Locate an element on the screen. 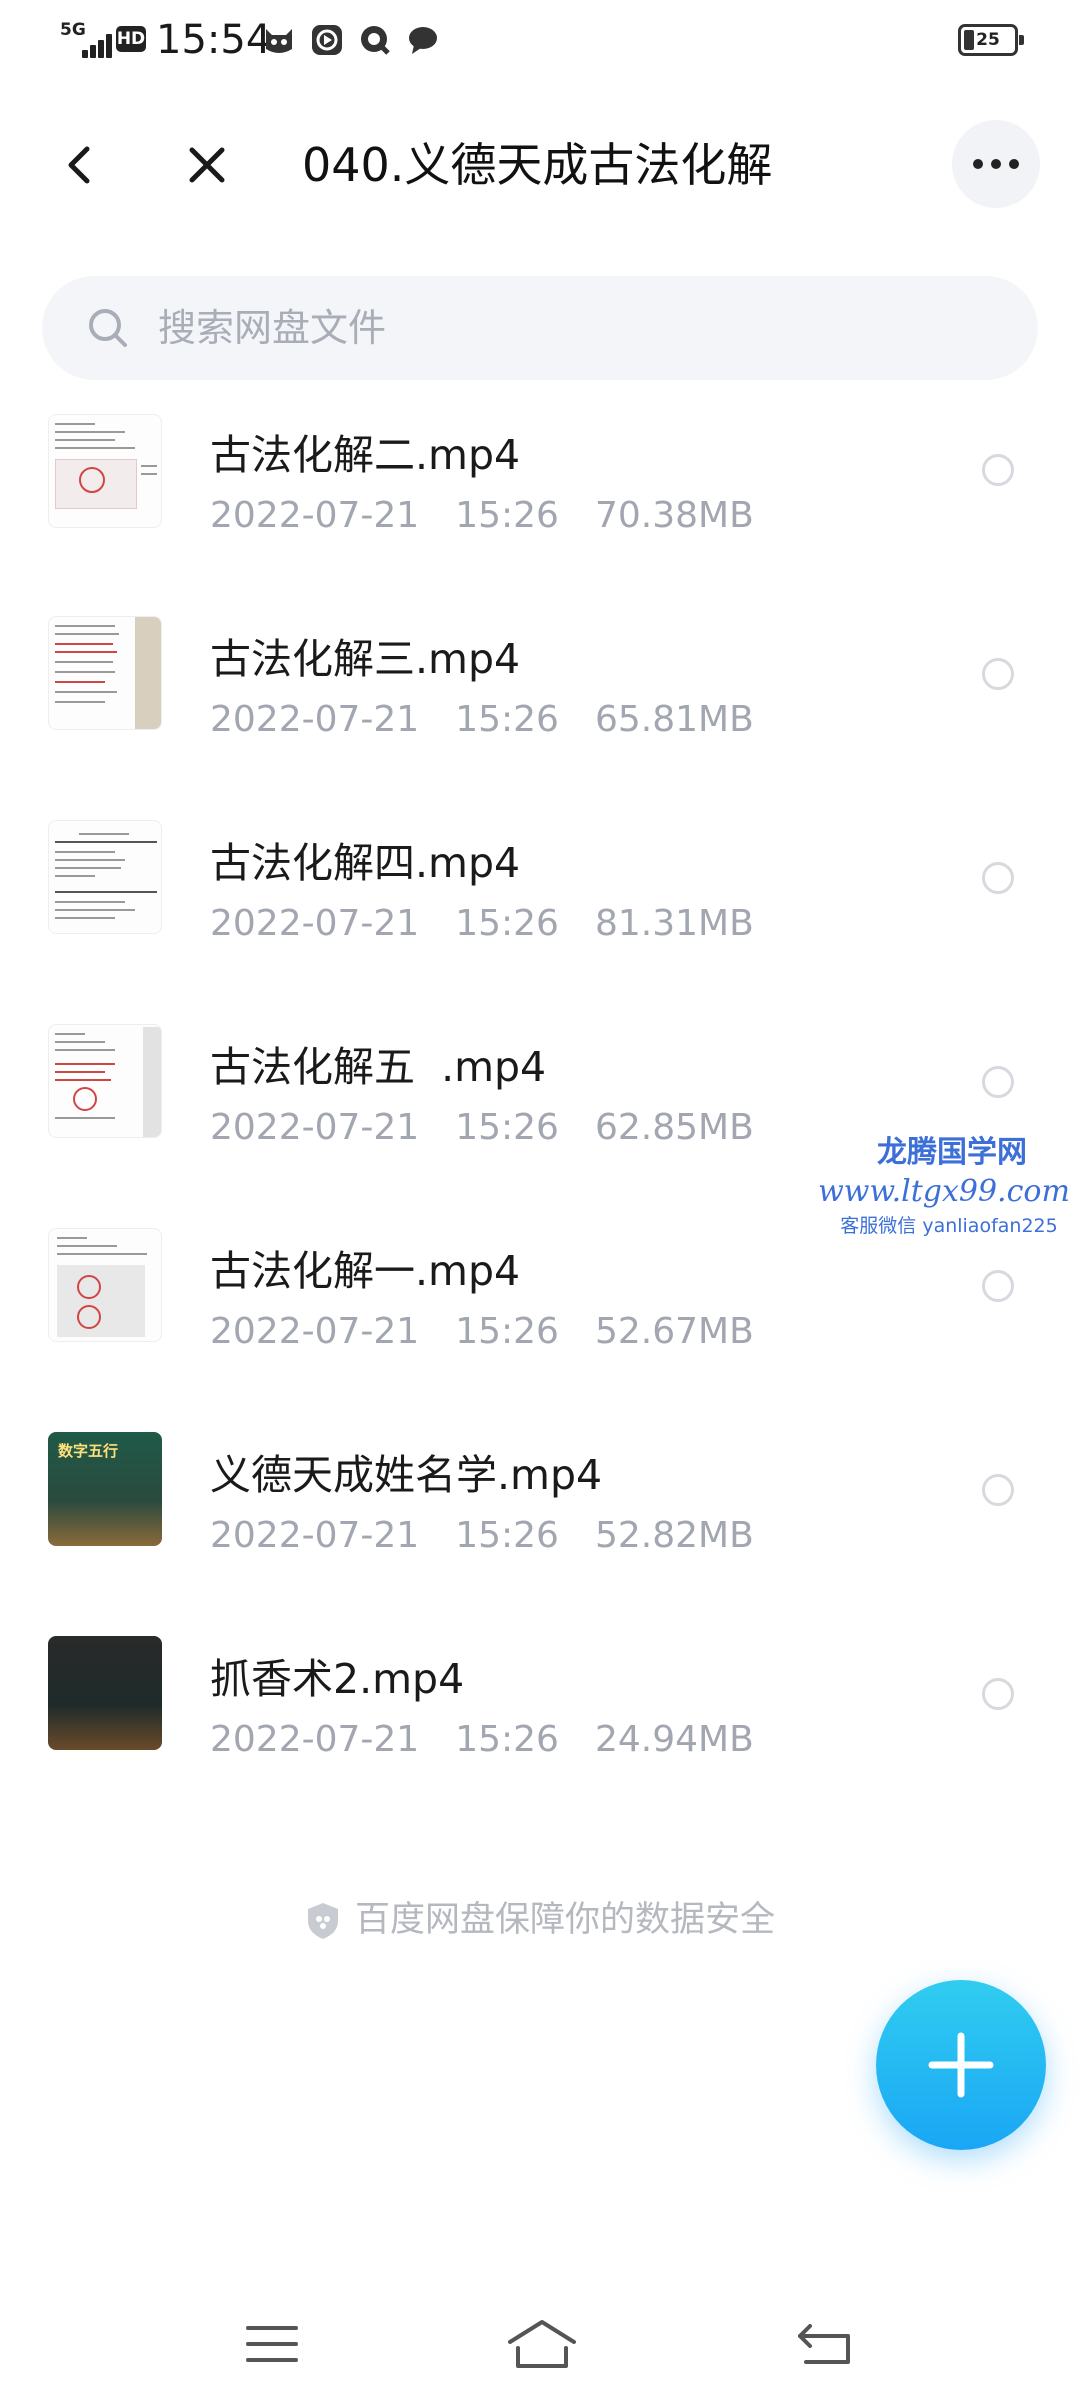  close-icon is located at coordinates (207, 165).